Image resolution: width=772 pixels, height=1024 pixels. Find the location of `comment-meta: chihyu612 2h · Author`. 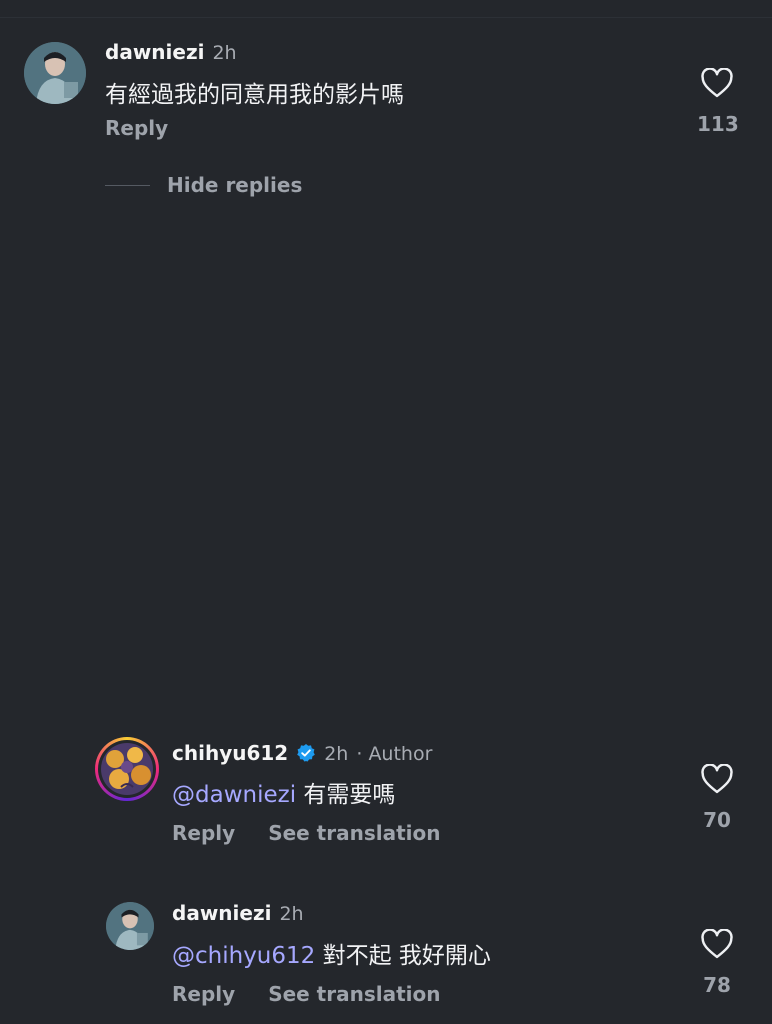

comment-meta: chihyu612 2h · Author is located at coordinates (302, 752).